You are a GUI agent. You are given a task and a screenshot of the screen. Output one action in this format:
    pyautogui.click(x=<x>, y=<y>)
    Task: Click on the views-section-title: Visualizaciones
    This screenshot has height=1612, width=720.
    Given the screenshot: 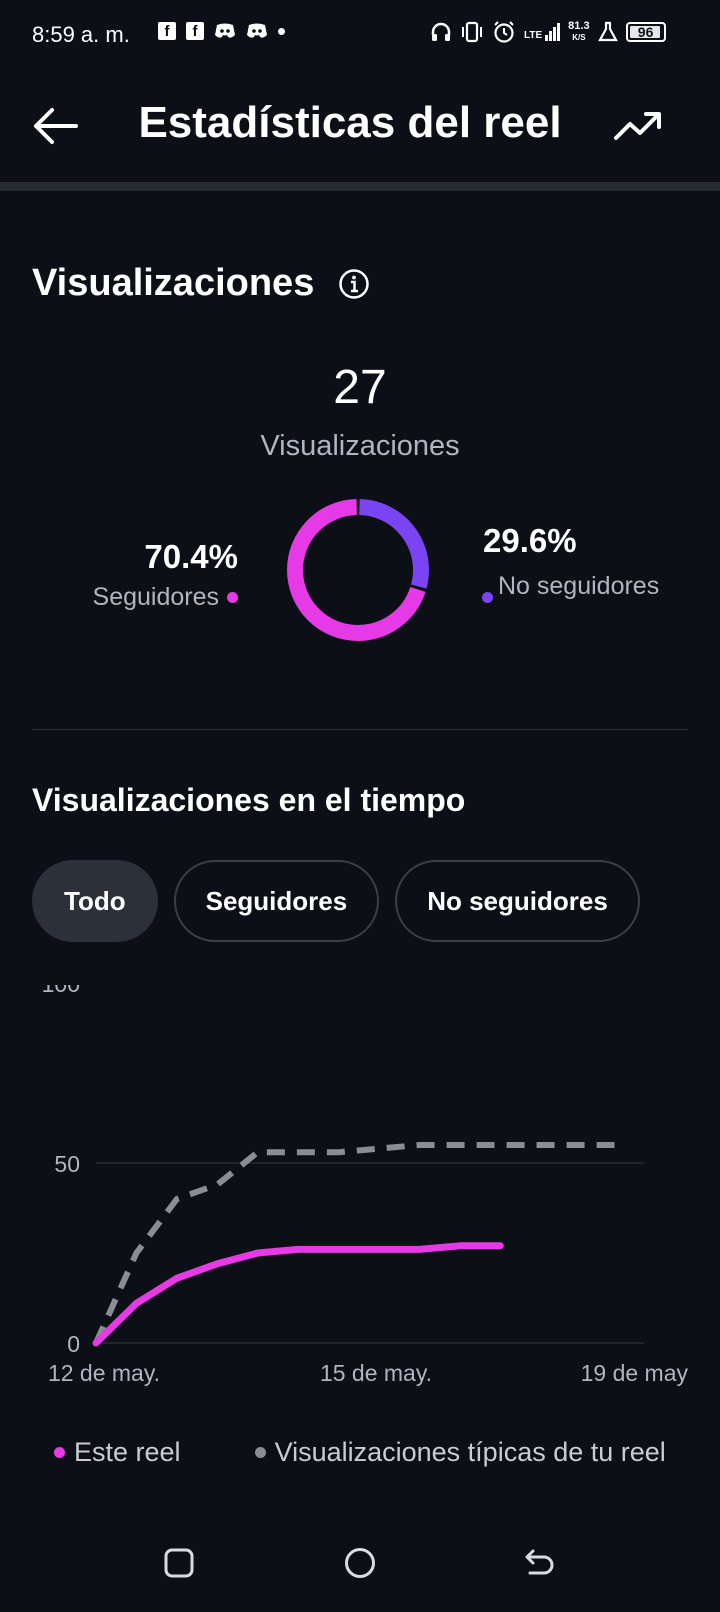 What is the action you would take?
    pyautogui.click(x=173, y=283)
    